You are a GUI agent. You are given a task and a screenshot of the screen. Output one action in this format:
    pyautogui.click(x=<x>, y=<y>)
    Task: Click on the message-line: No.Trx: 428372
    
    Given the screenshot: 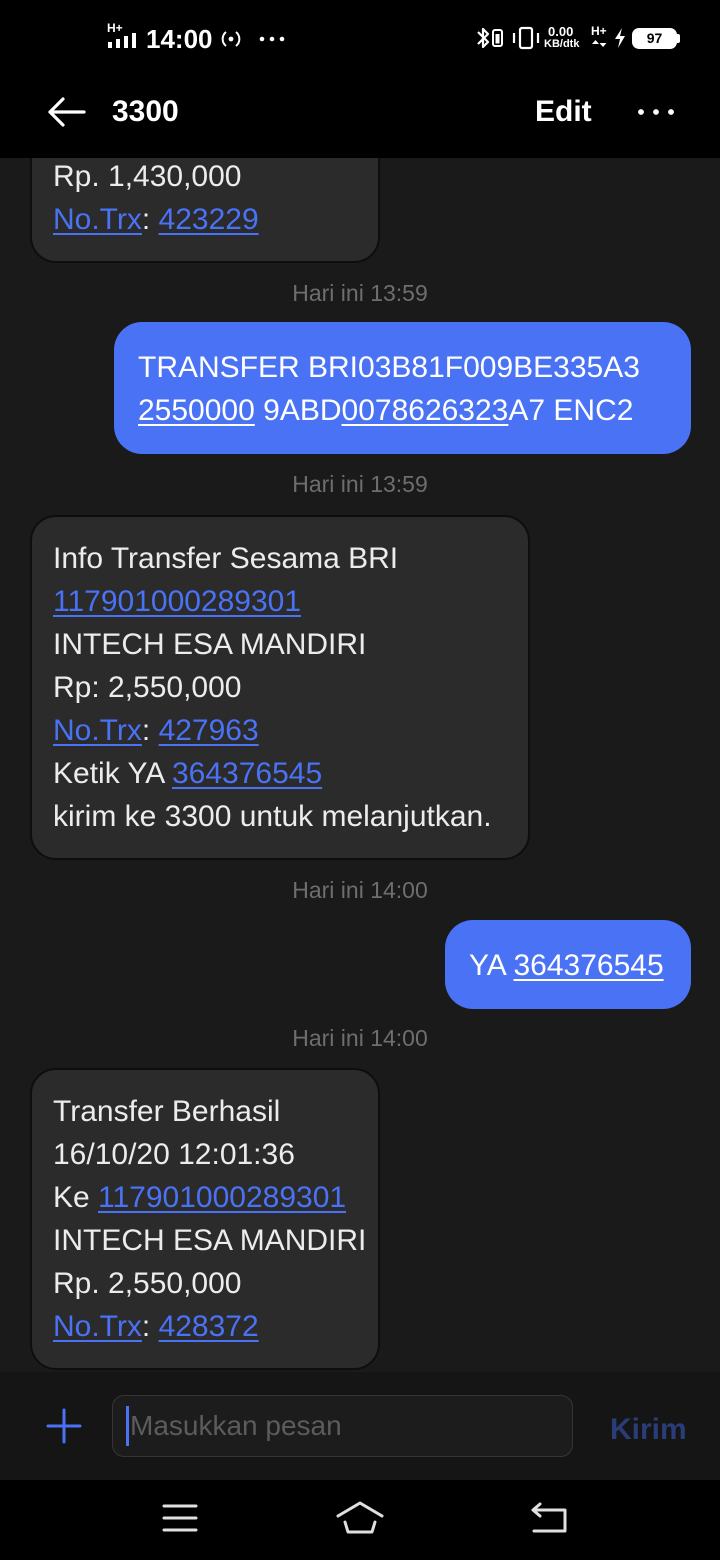 What is the action you would take?
    pyautogui.click(x=211, y=1326)
    